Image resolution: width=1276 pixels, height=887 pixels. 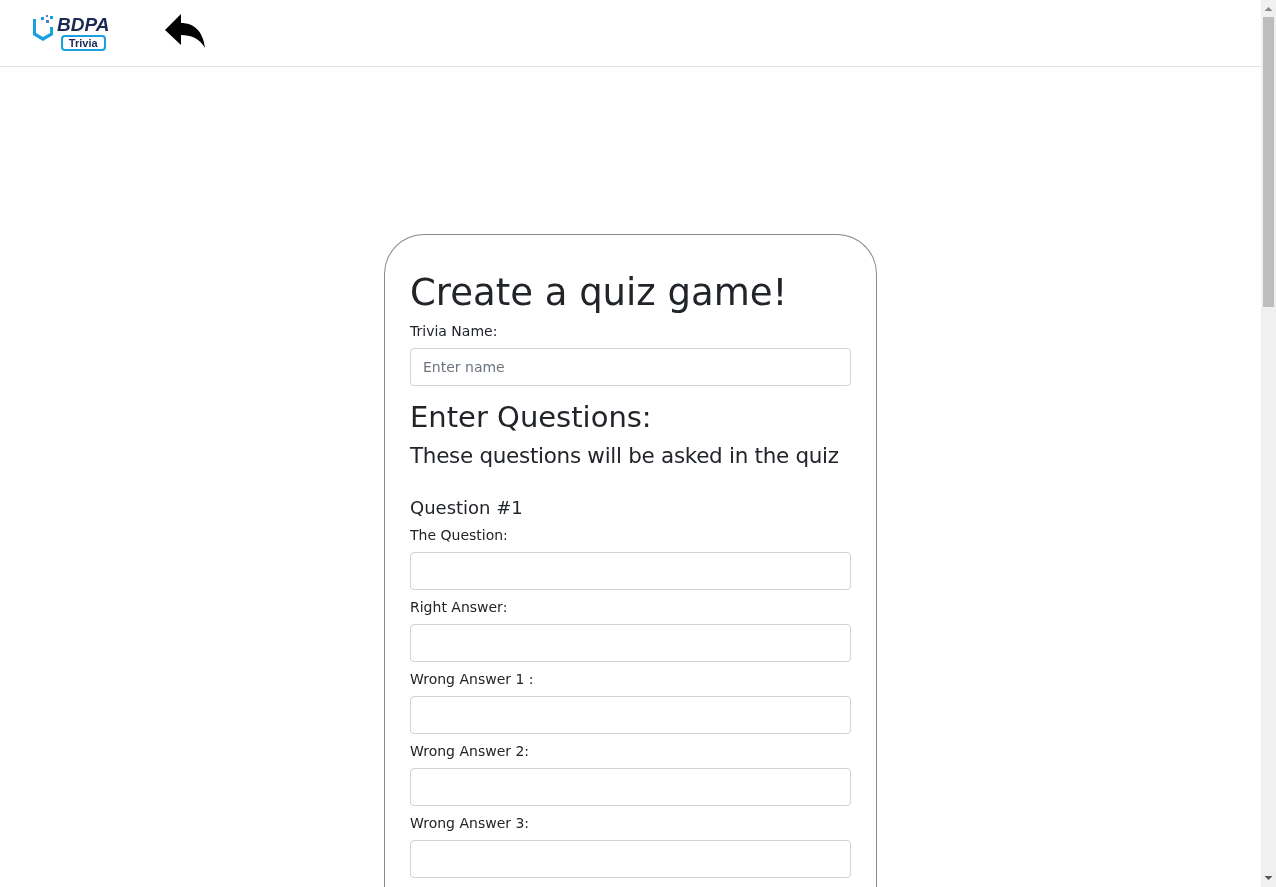 What do you see at coordinates (470, 751) in the screenshot?
I see `field-label: Wrong Answer 2:` at bounding box center [470, 751].